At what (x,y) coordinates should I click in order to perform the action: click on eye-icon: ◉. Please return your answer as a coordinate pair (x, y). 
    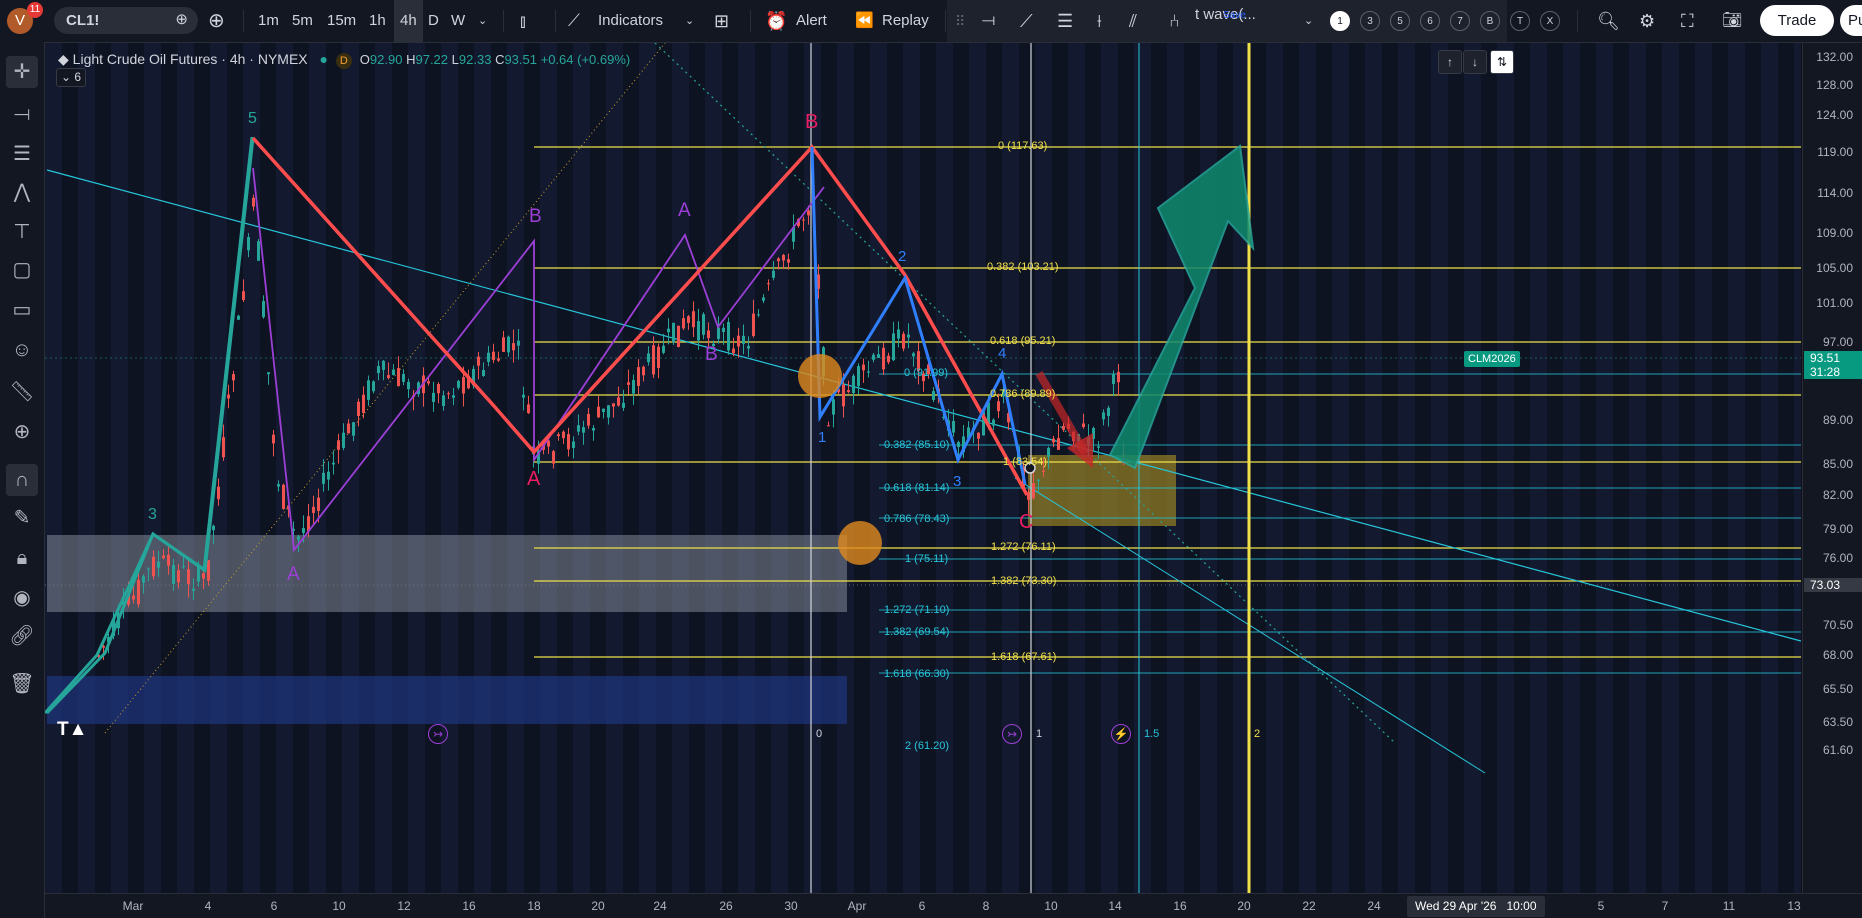
    Looking at the image, I should click on (22, 598).